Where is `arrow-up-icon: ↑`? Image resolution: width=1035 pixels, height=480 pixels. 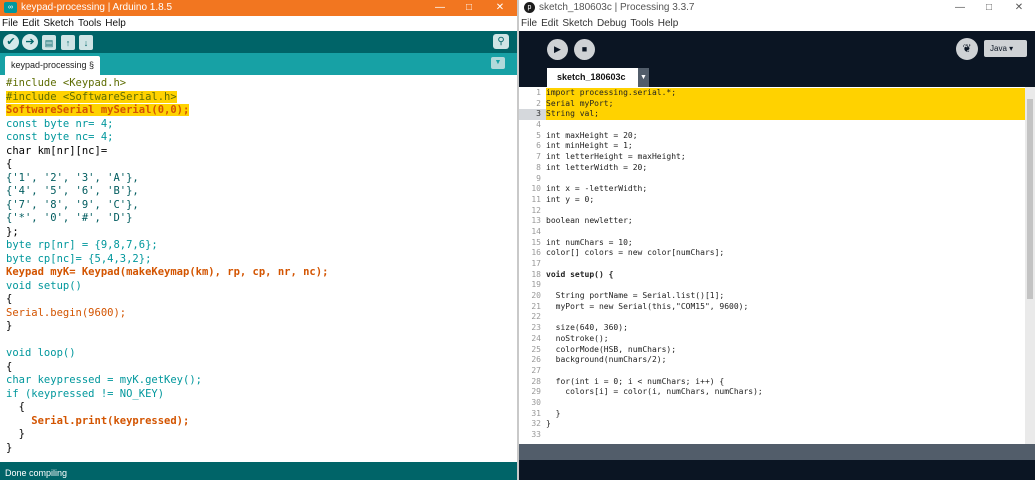 arrow-up-icon: ↑ is located at coordinates (68, 43).